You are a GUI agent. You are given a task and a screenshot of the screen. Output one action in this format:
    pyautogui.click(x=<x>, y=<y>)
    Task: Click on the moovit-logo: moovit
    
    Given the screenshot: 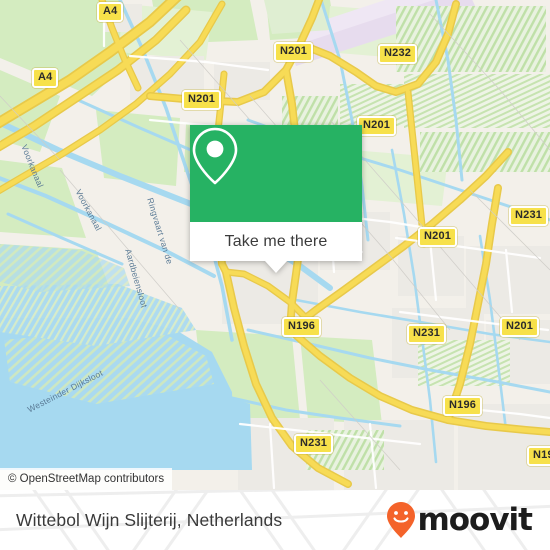 What is the action you would take?
    pyautogui.click(x=459, y=520)
    